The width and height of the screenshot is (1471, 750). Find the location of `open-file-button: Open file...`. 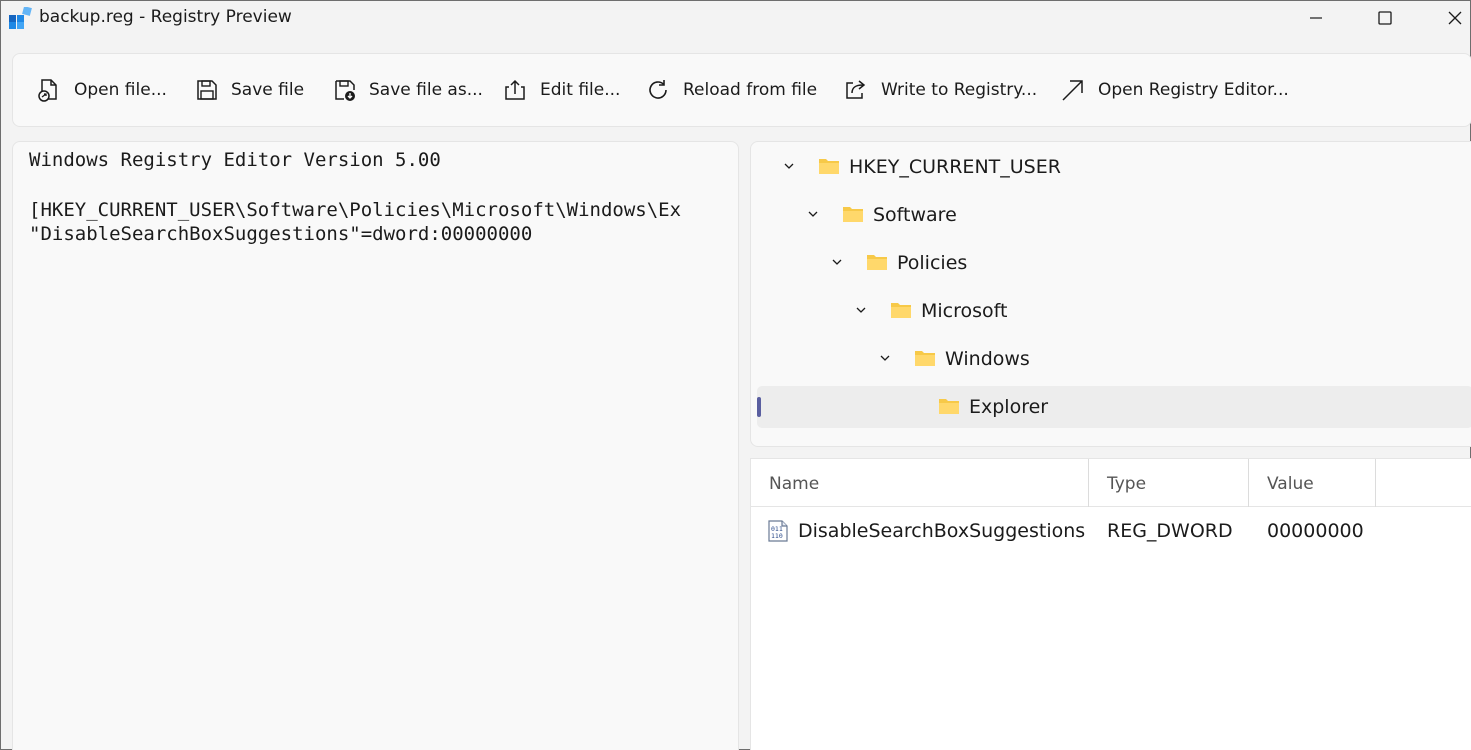

open-file-button: Open file... is located at coordinates (101, 90).